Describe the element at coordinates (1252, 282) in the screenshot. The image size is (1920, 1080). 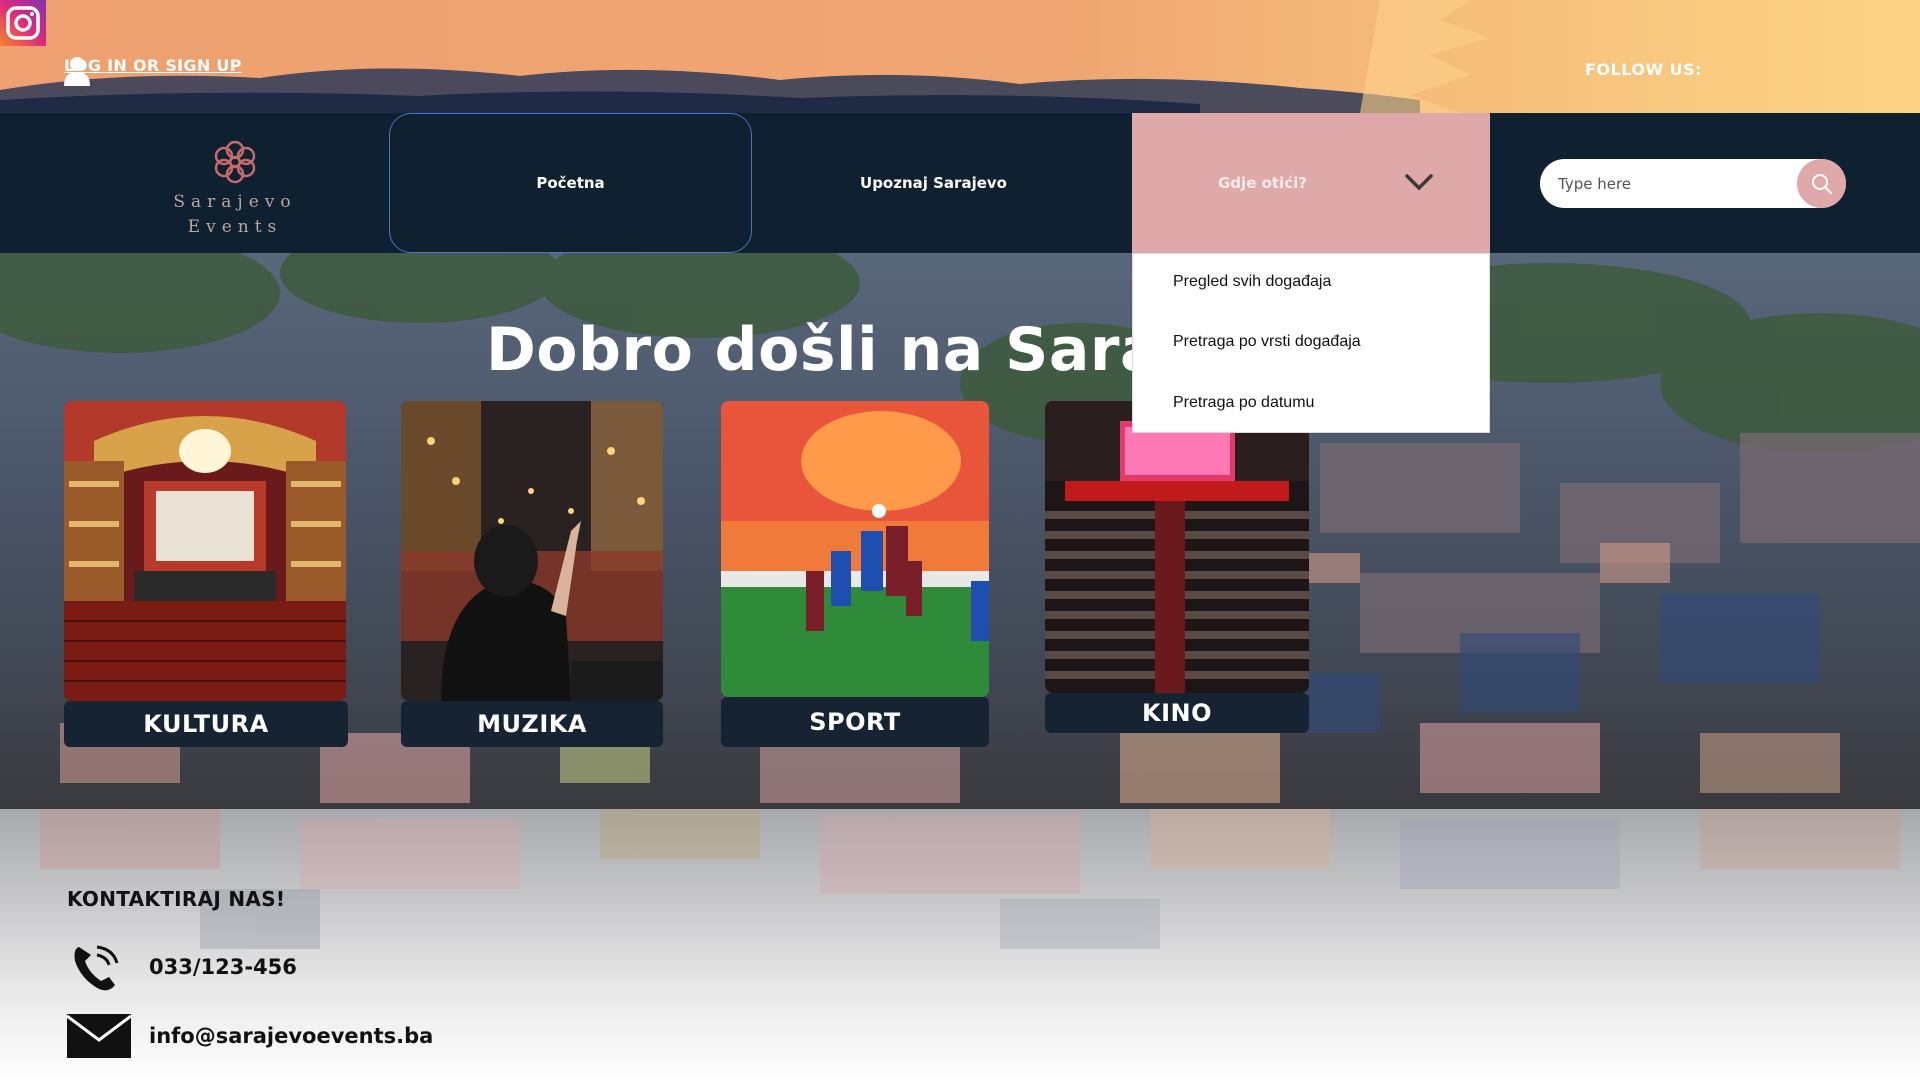
I see `dropdown-item-all-events: Pregled svih događaja` at that location.